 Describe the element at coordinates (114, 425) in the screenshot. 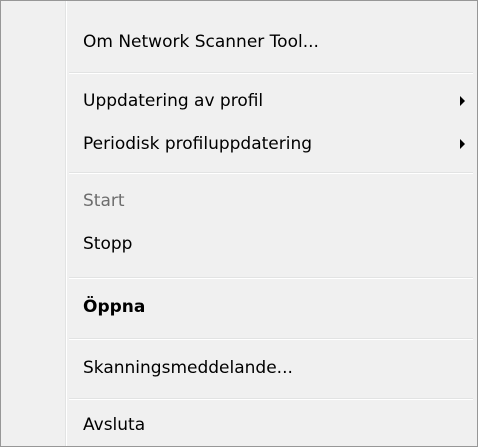

I see `menu-item-exit: Avsluta` at that location.